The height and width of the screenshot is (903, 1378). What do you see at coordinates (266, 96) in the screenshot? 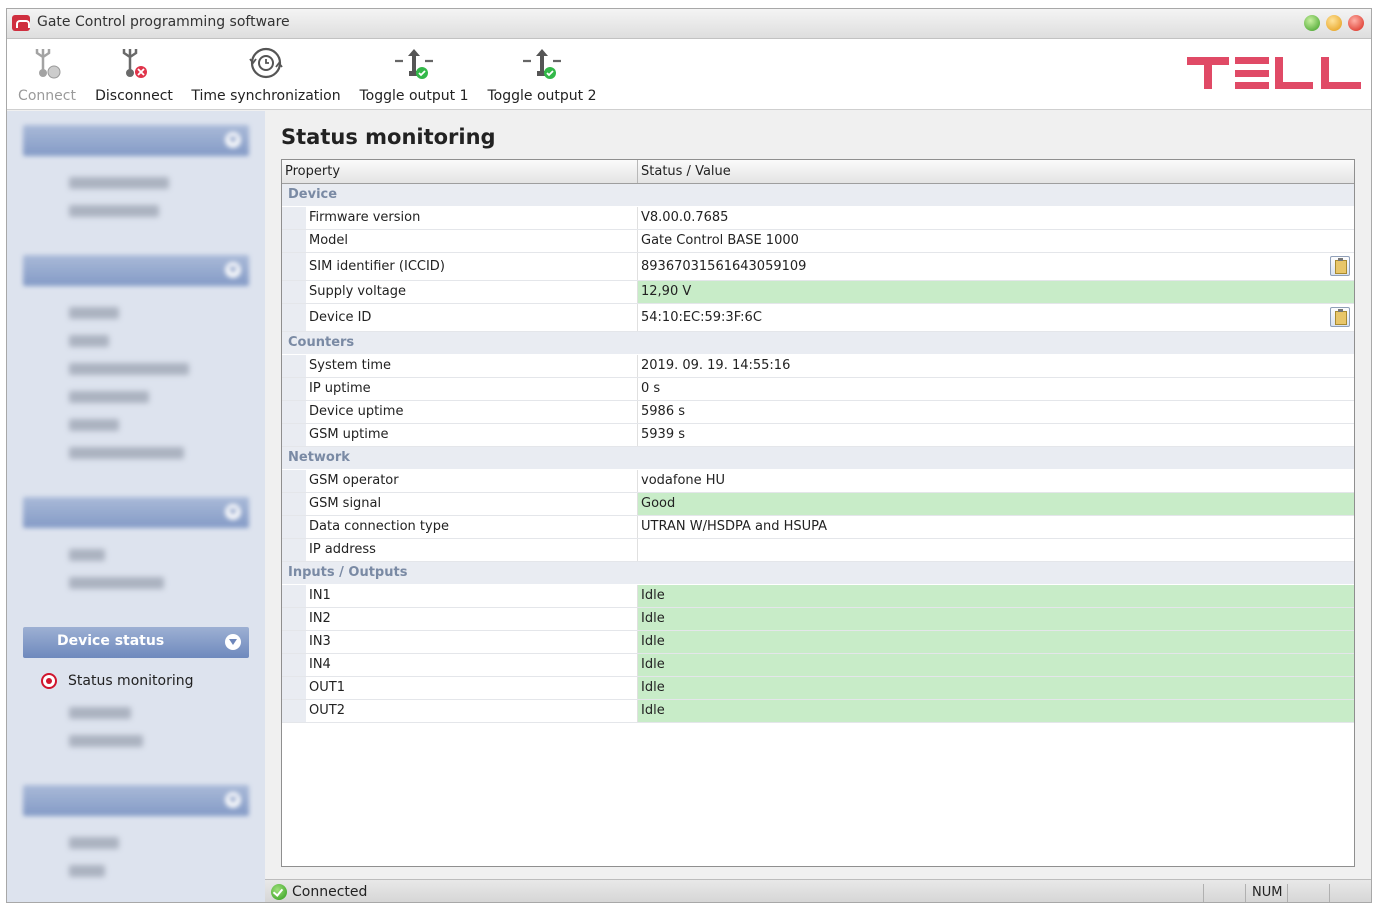
I see `time-sync-label: Time synchronization` at bounding box center [266, 96].